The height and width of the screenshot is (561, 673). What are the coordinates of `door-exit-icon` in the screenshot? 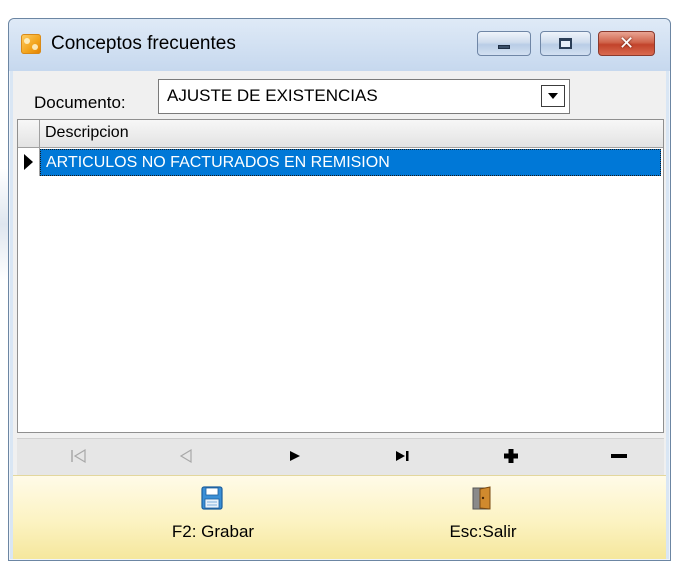 It's located at (481, 498).